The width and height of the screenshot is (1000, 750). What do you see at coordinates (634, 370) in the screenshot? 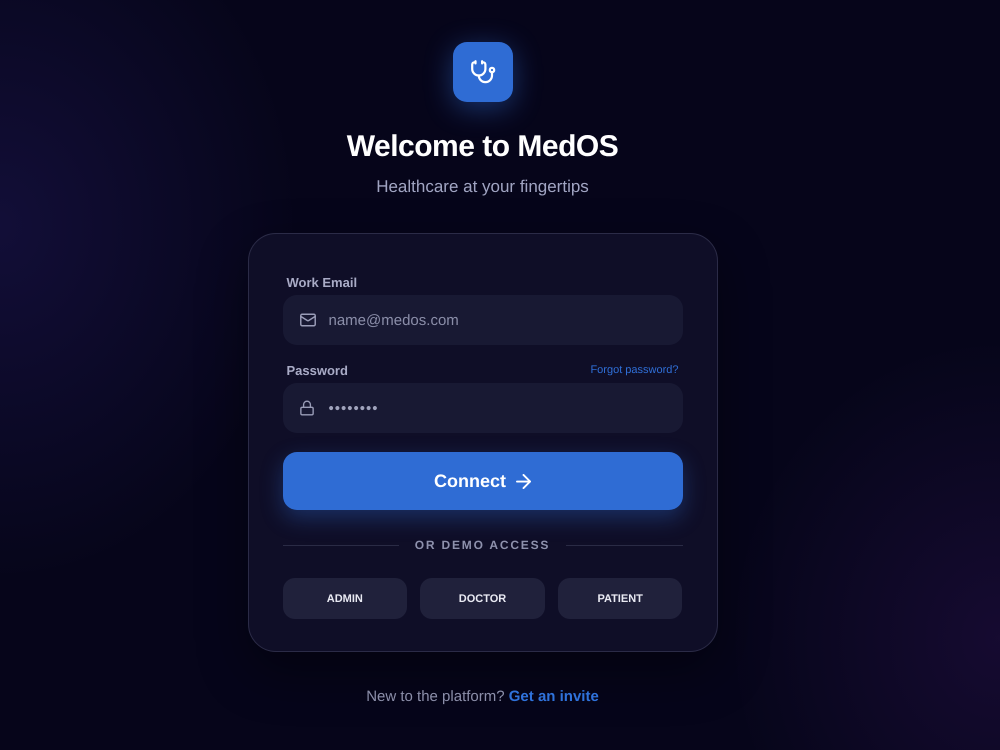
I see `forgot-password-link: Forgot password?` at bounding box center [634, 370].